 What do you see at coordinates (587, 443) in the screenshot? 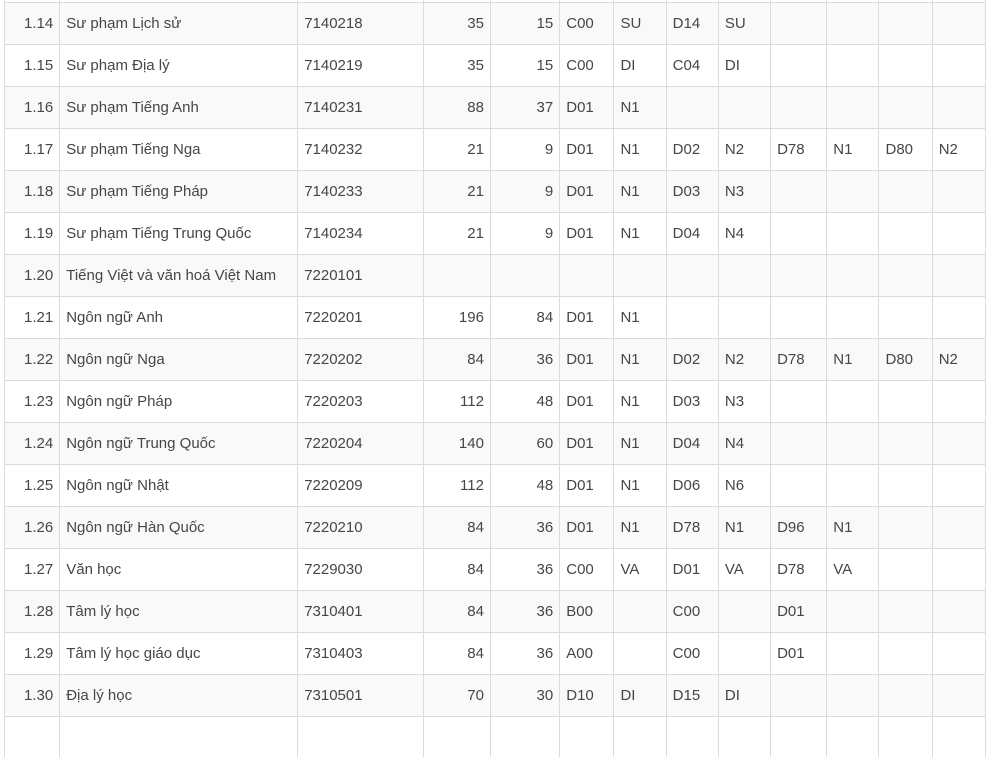
I see `cell-block-1: D01` at bounding box center [587, 443].